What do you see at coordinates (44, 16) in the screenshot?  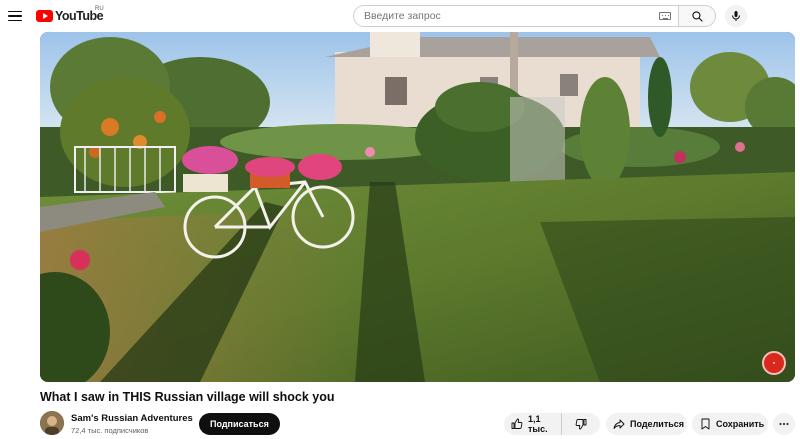 I see `youtube-play-icon` at bounding box center [44, 16].